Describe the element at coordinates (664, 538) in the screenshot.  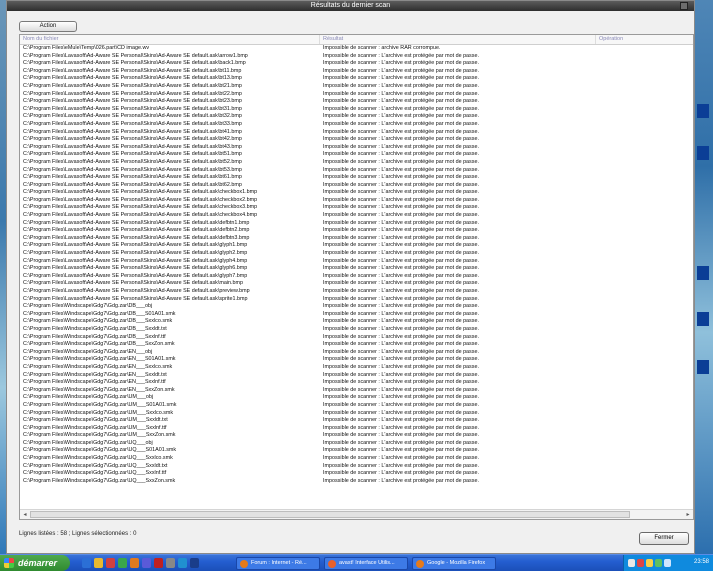
I see `close-button: Fermer` at that location.